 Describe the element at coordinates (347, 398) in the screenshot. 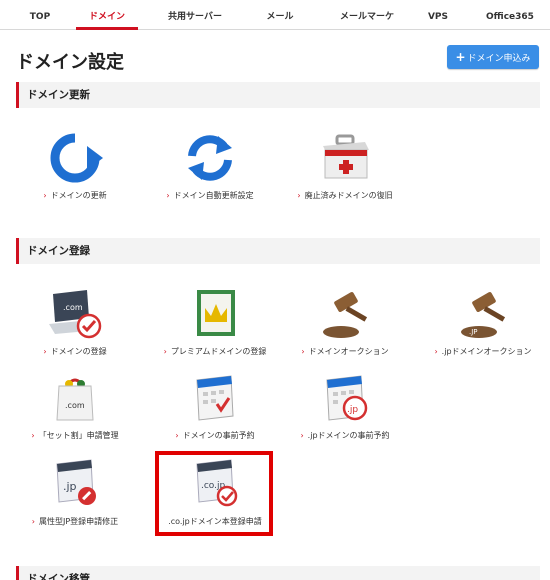

I see `calendar-jp-icon: .jp` at that location.